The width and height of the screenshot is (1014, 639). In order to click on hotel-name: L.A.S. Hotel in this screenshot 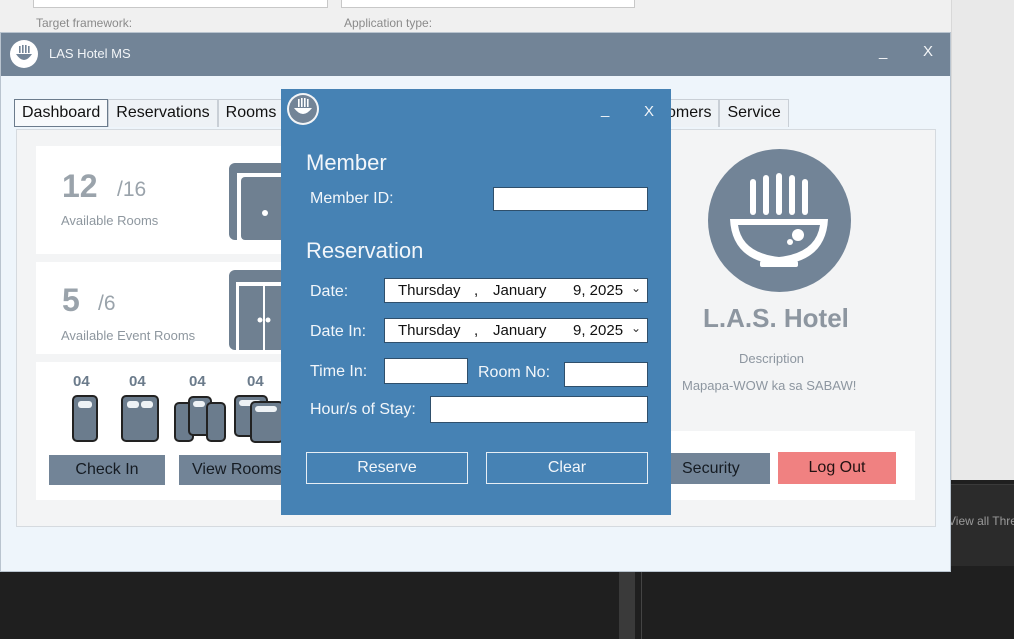, I will do `click(776, 318)`.